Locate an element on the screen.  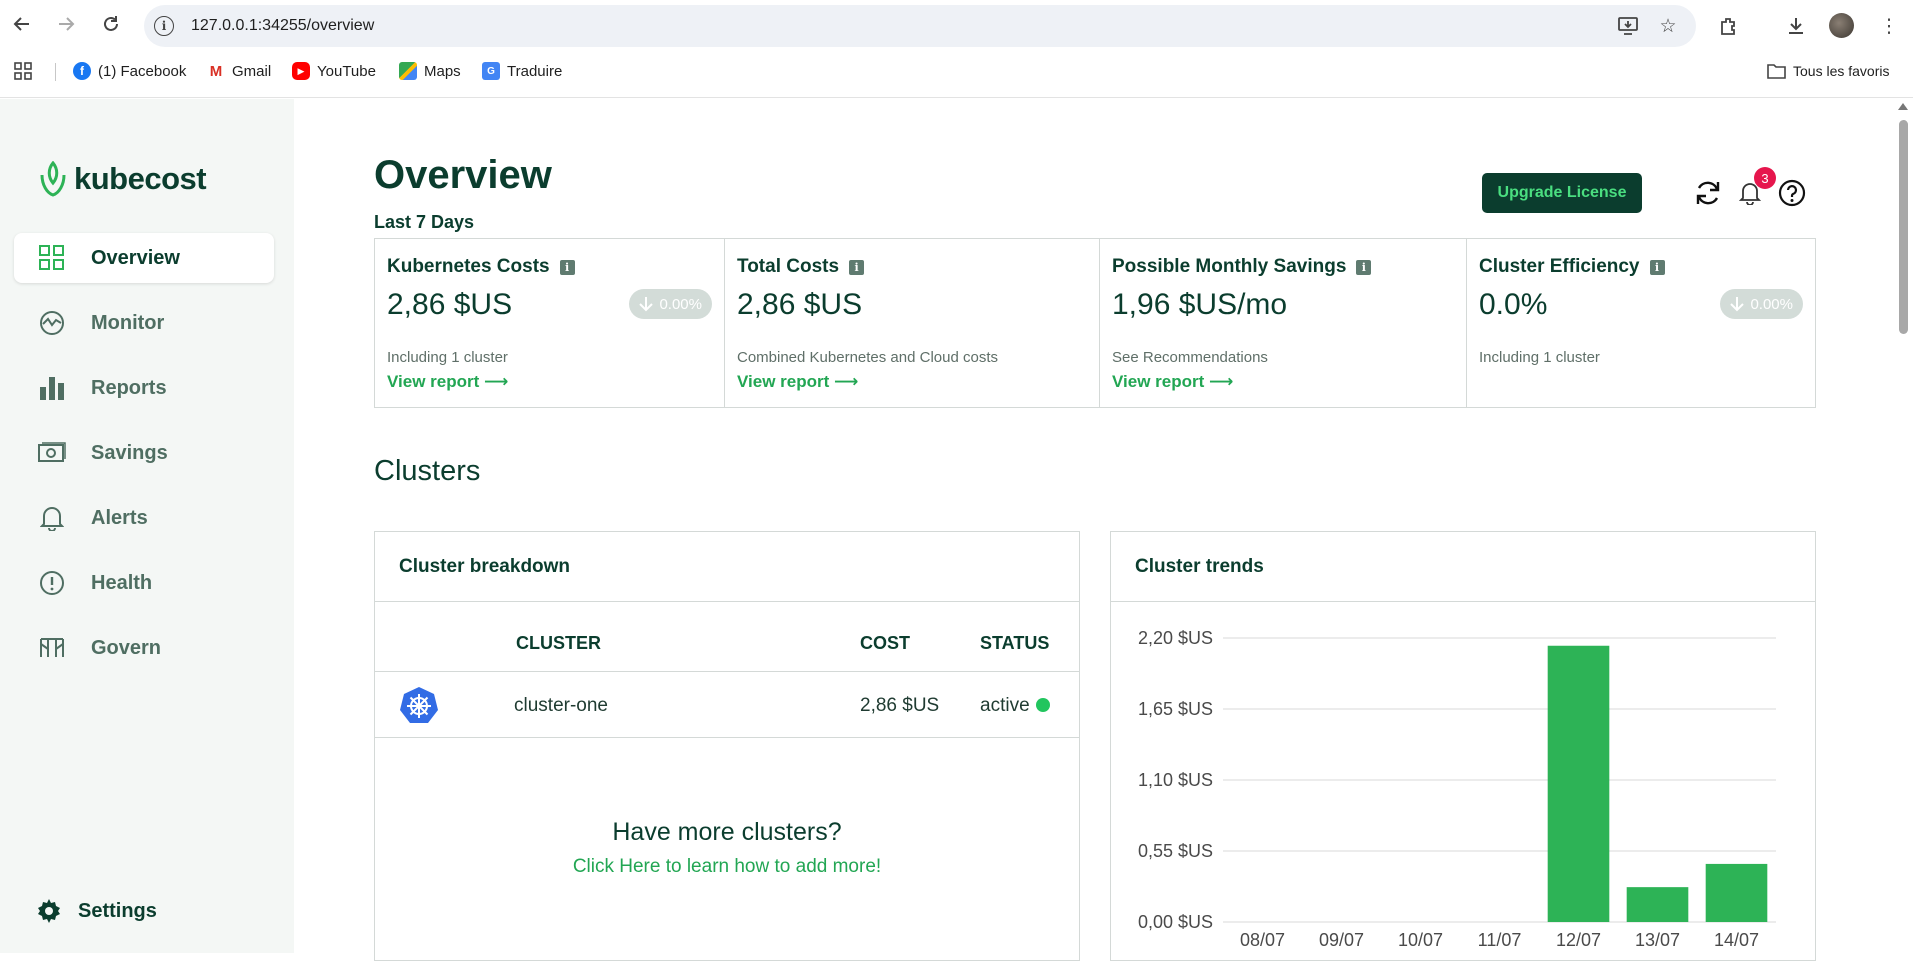
kpi-title: Total Costs i is located at coordinates (801, 267).